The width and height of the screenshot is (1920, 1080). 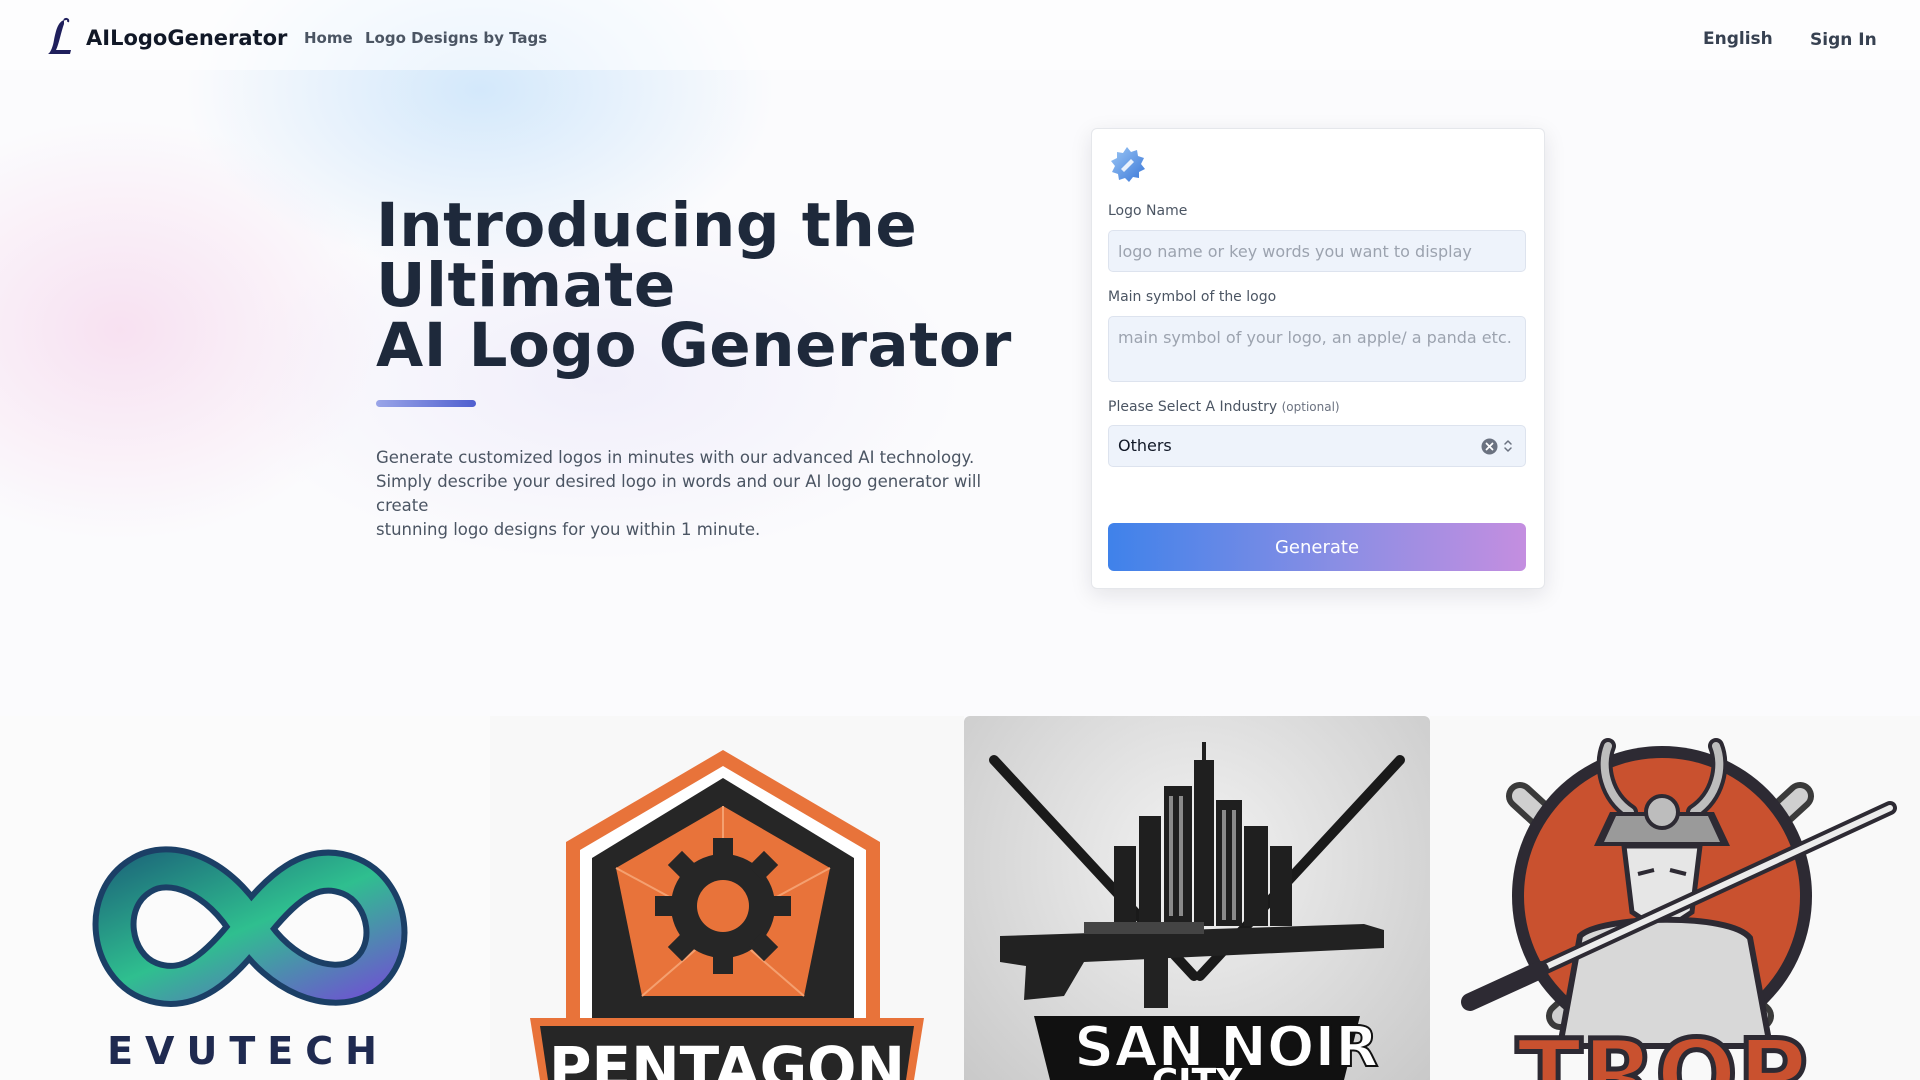 I want to click on clear-selection-icon, so click(x=1489, y=446).